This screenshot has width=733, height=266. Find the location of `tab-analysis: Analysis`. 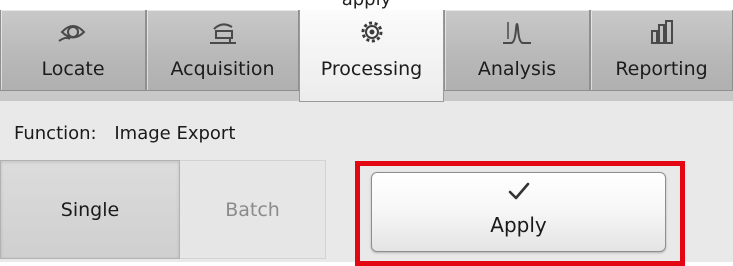

tab-analysis: Analysis is located at coordinates (517, 50).